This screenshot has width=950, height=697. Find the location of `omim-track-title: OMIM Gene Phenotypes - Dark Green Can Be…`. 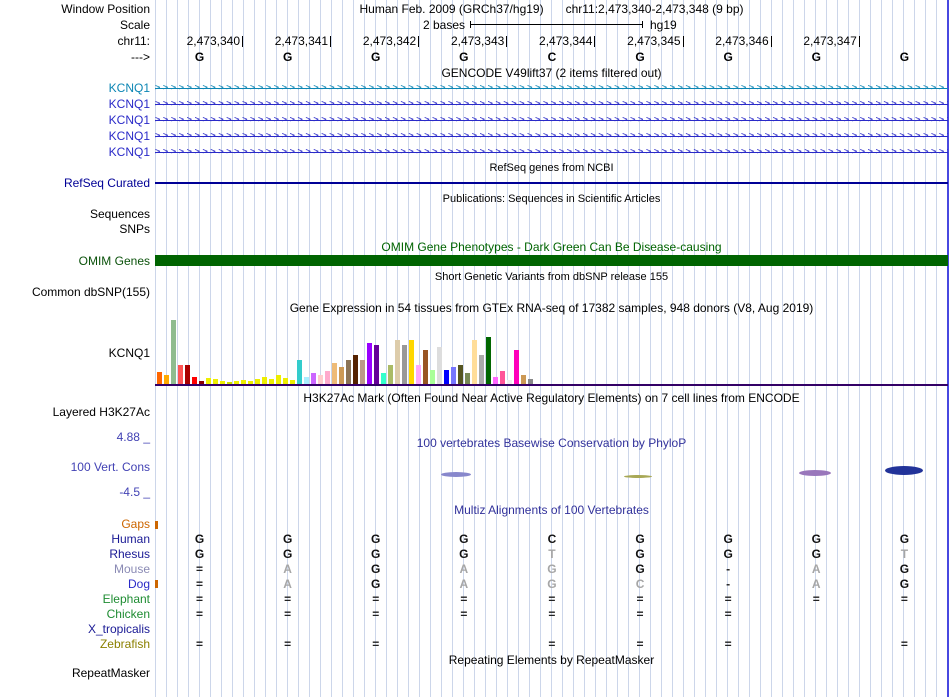

omim-track-title: OMIM Gene Phenotypes - Dark Green Can Be… is located at coordinates (551, 247).